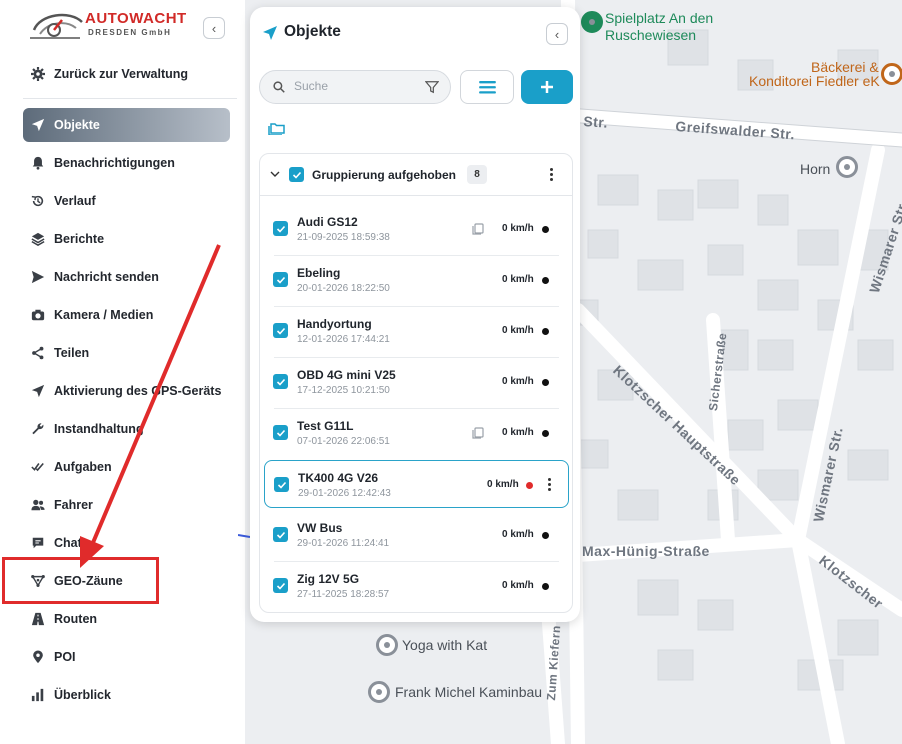 The height and width of the screenshot is (744, 902). What do you see at coordinates (312, 31) in the screenshot?
I see `panel-title: Objekte` at bounding box center [312, 31].